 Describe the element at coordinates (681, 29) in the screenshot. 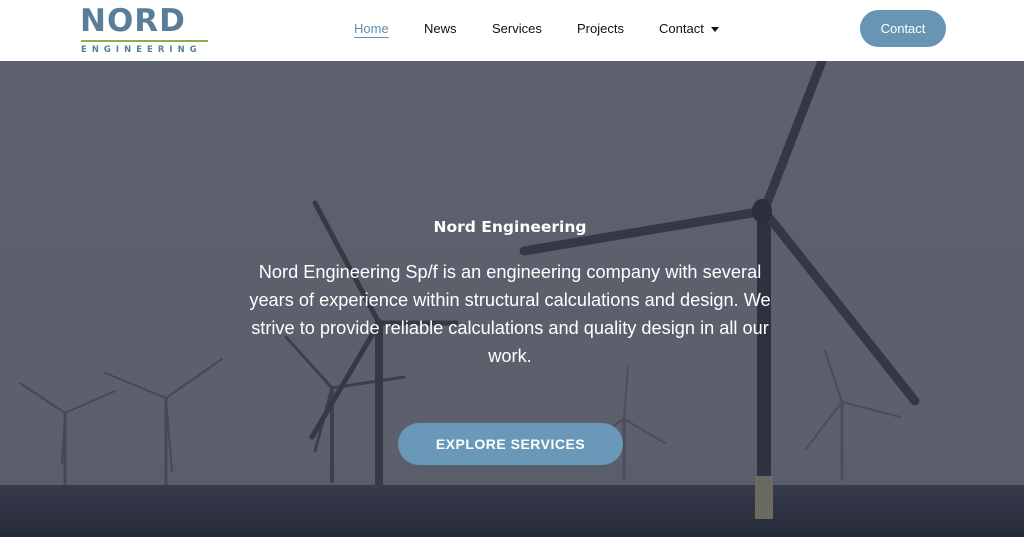

I see `nav-item-contact: Contact` at that location.